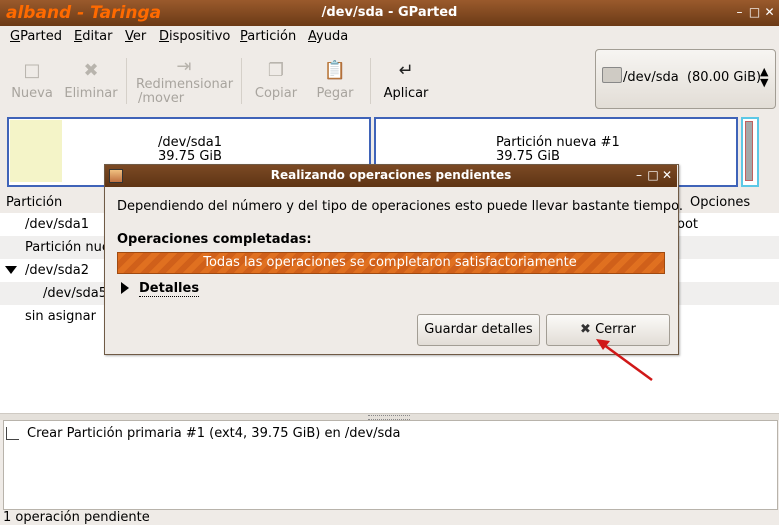 This screenshot has height=525, width=779. I want to click on row-partition: /dev/sda5, so click(75, 293).